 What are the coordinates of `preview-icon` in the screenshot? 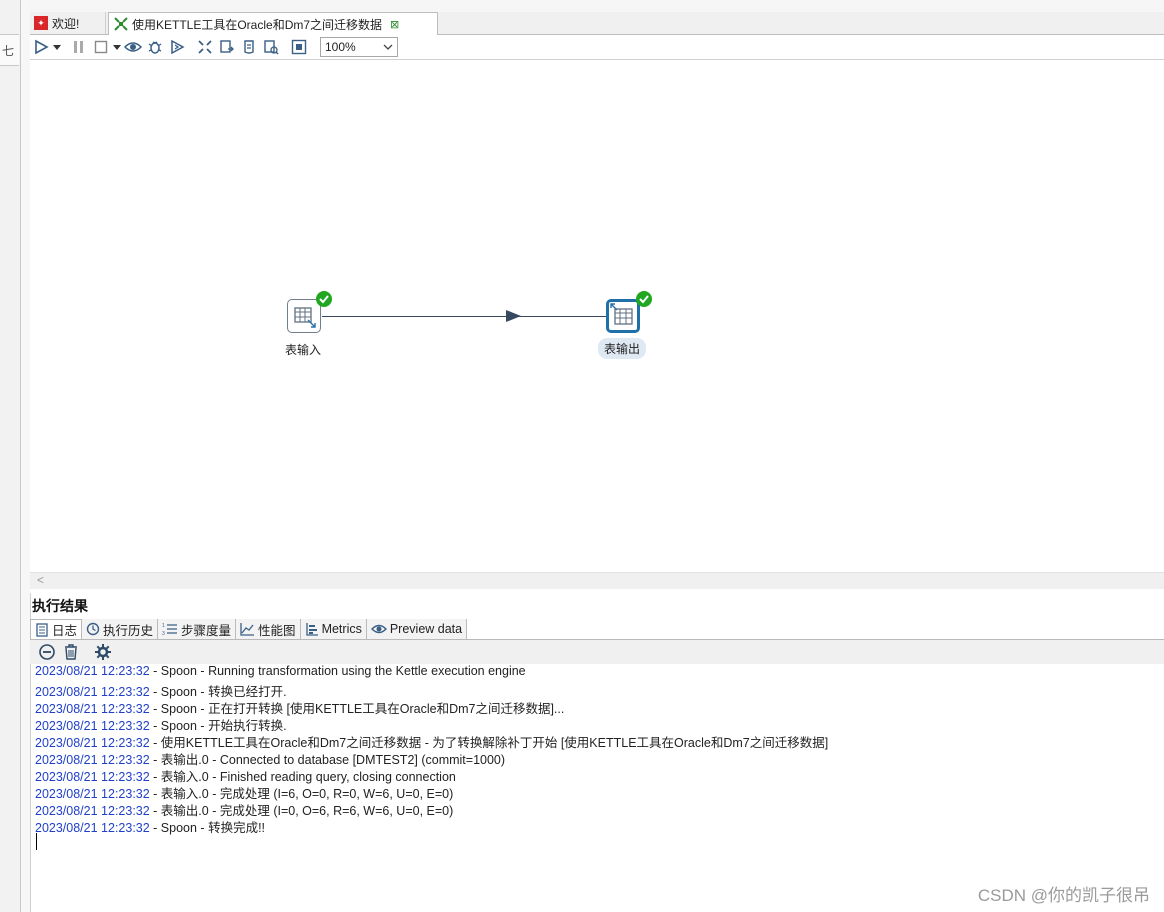 It's located at (133, 47).